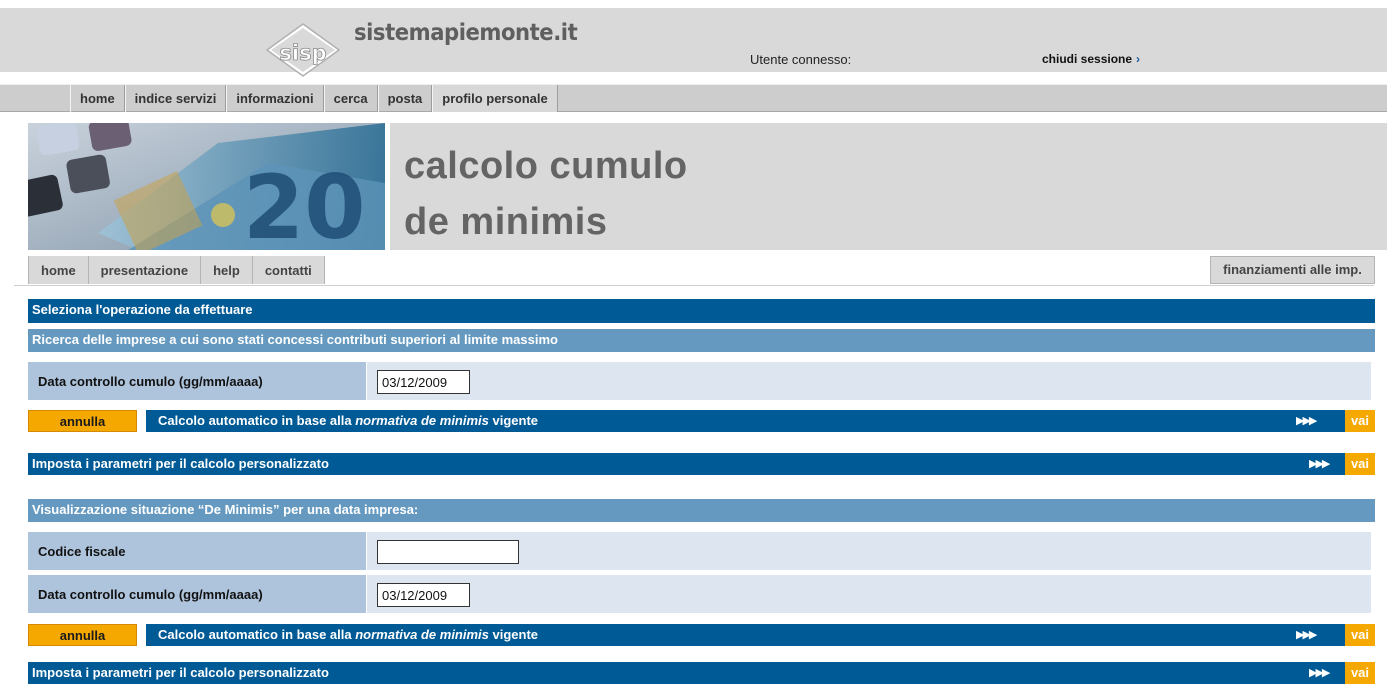 The width and height of the screenshot is (1387, 688). What do you see at coordinates (150, 594) in the screenshot?
I see `view-date-label: Data controllo cumulo (gg/mm/aaaa)` at bounding box center [150, 594].